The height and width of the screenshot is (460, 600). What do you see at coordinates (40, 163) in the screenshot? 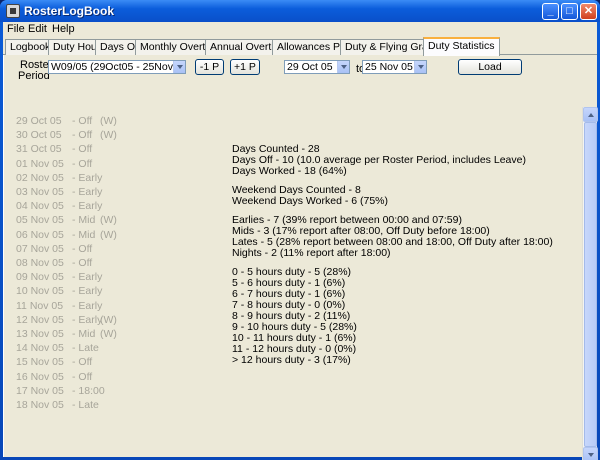
I see `day-date: 01 Nov 05` at bounding box center [40, 163].